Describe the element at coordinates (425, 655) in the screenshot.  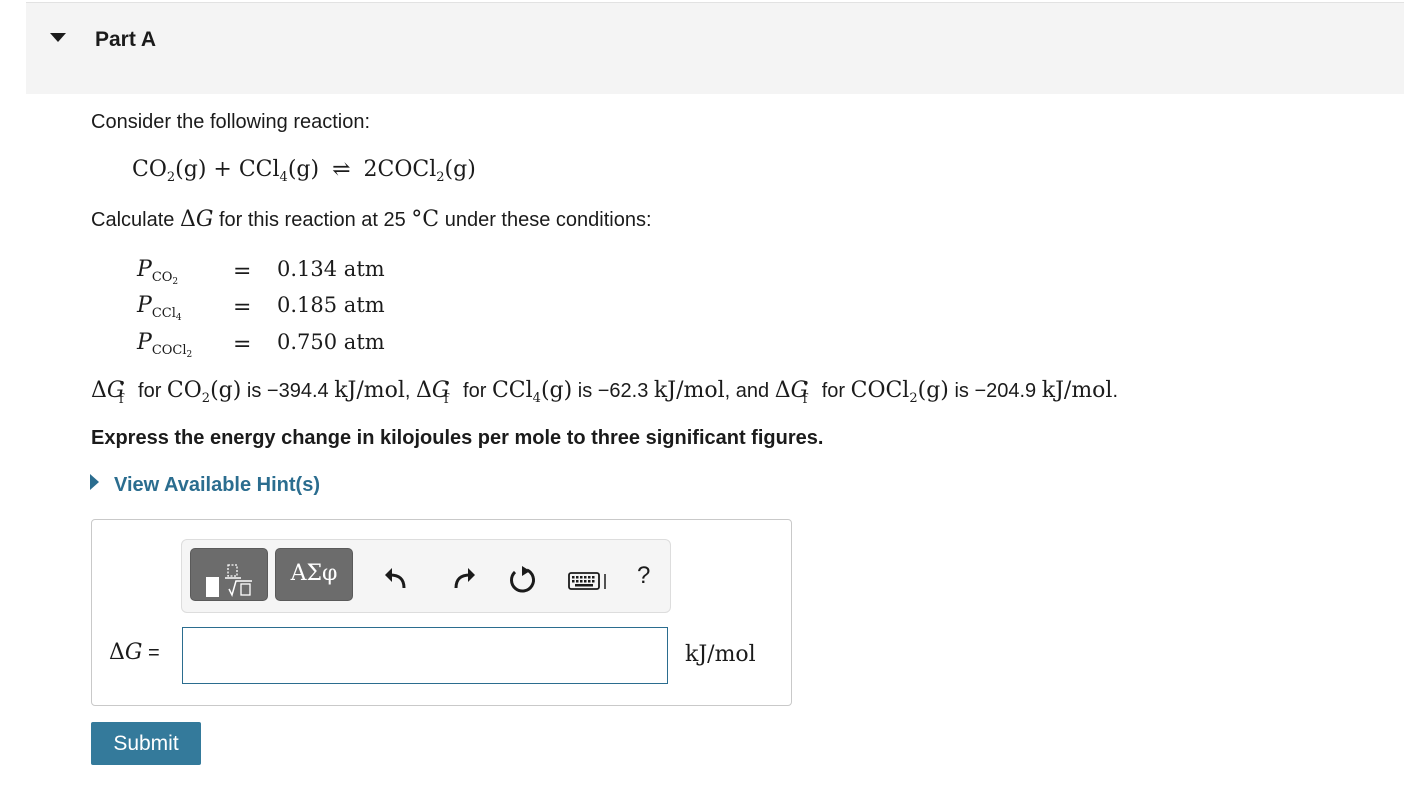
I see `answer-input` at that location.